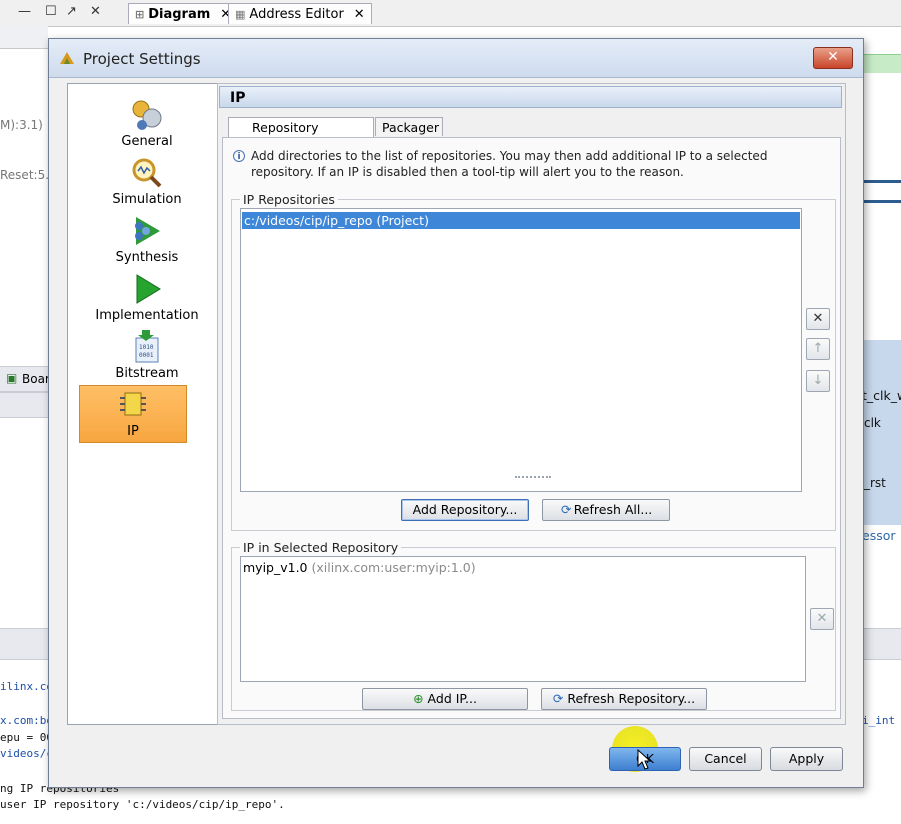 Image resolution: width=901 pixels, height=824 pixels. Describe the element at coordinates (133, 404) in the screenshot. I see `ip-icon` at that location.